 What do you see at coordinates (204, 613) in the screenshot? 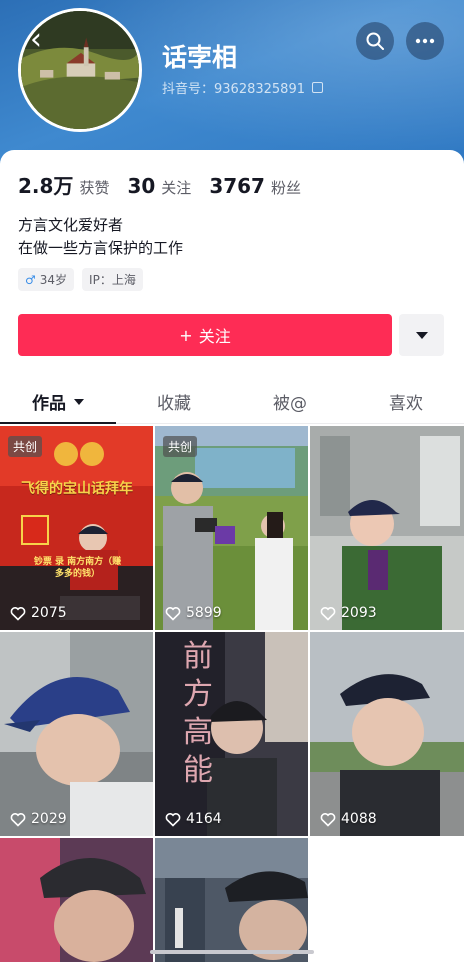
I see `like-count-text: 5899` at bounding box center [204, 613].